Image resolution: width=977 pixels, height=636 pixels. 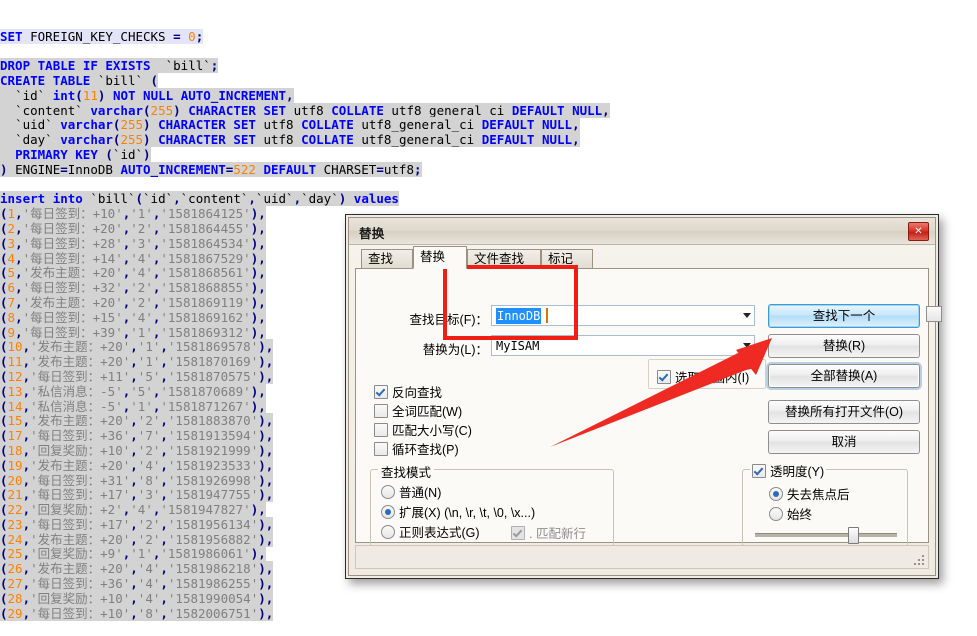 I want to click on in-selection-checkbox: 选取范围内(I), so click(x=703, y=376).